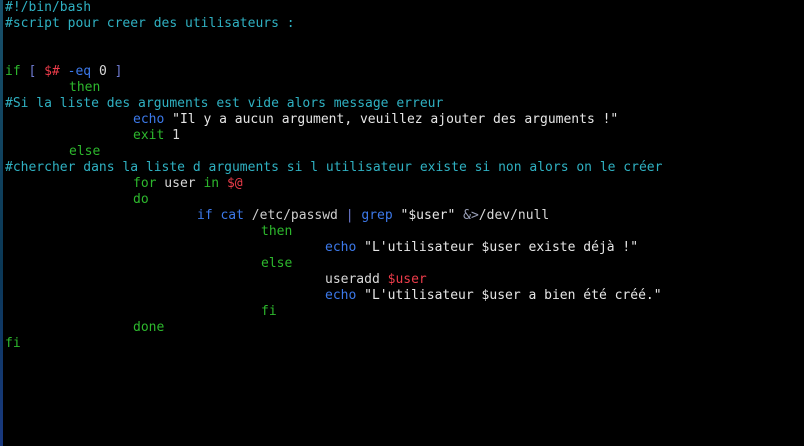  I want to click on code-token: cat, so click(232, 215).